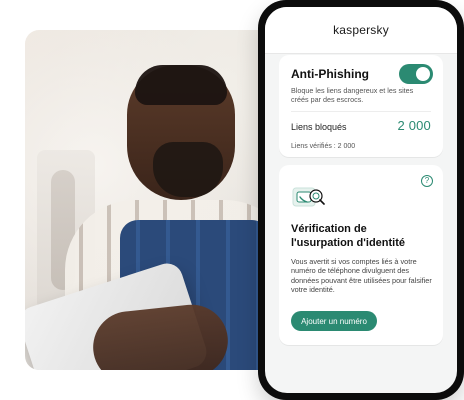 The image size is (464, 400). I want to click on blocked-links-label: Liens bloqués, so click(319, 127).